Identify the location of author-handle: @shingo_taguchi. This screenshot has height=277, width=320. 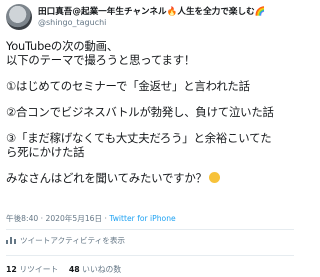
(72, 22).